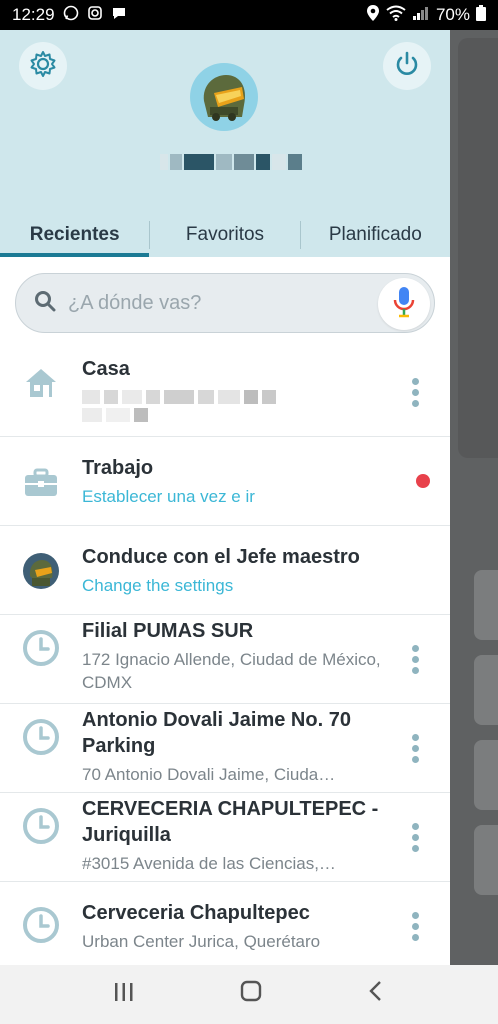 The width and height of the screenshot is (498, 1024). Describe the element at coordinates (478, 248) in the screenshot. I see `map-overlay-shape` at that location.